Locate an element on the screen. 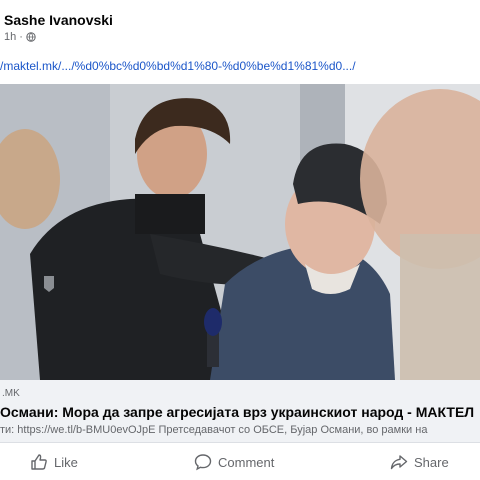  post-header: Sashe Ivanovski 1h · is located at coordinates (58, 27).